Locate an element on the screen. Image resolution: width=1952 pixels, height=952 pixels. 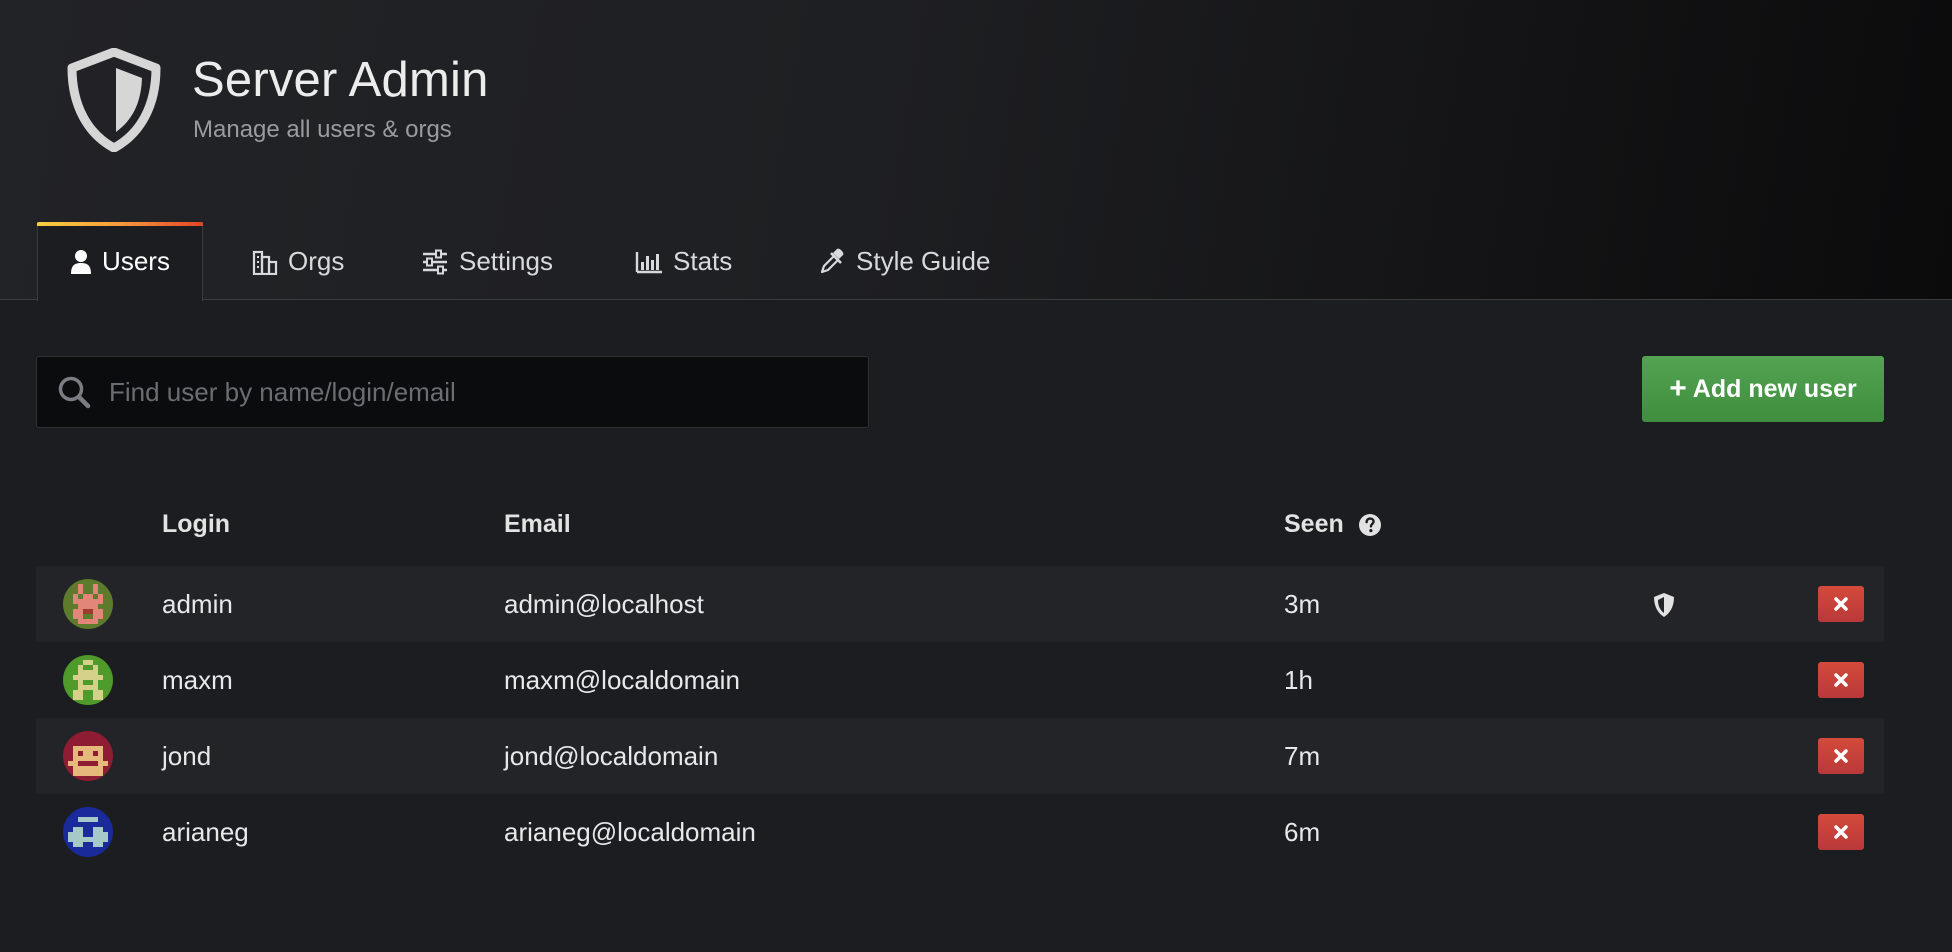
plus-icon: + is located at coordinates (1678, 388).